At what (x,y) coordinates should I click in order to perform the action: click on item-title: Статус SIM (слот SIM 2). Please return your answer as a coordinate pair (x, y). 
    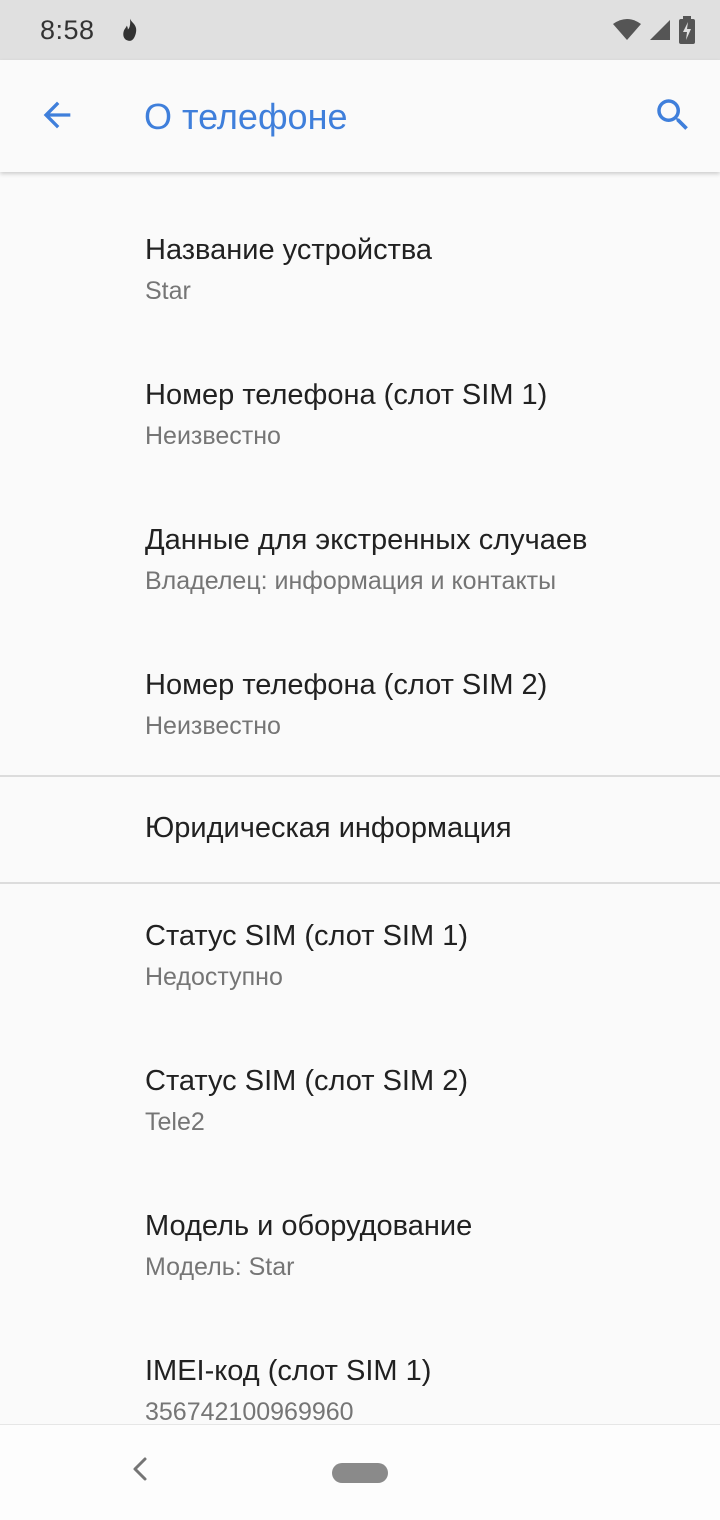
    Looking at the image, I should click on (306, 1081).